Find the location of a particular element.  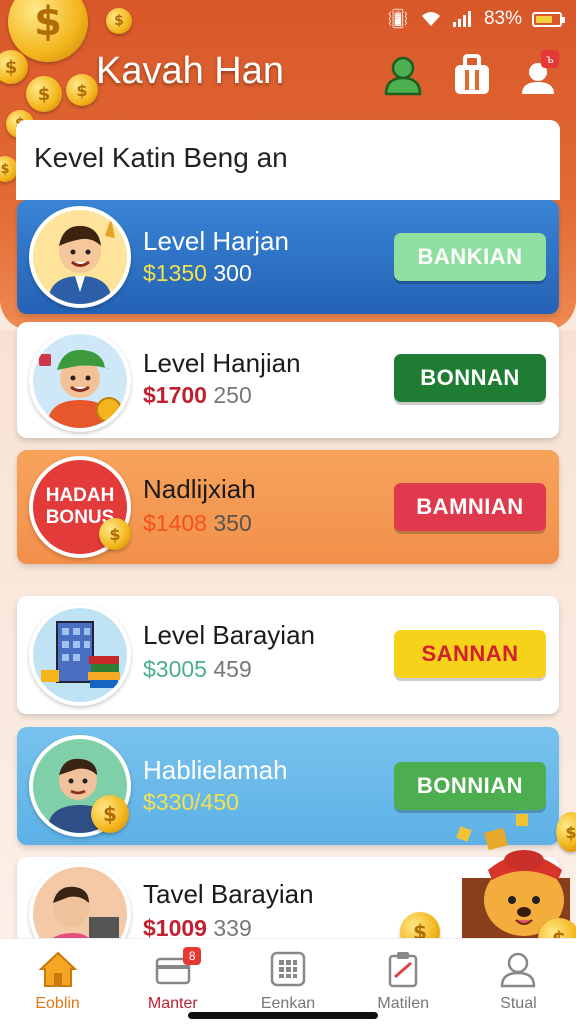

price-sub: 350 is located at coordinates (232, 523).